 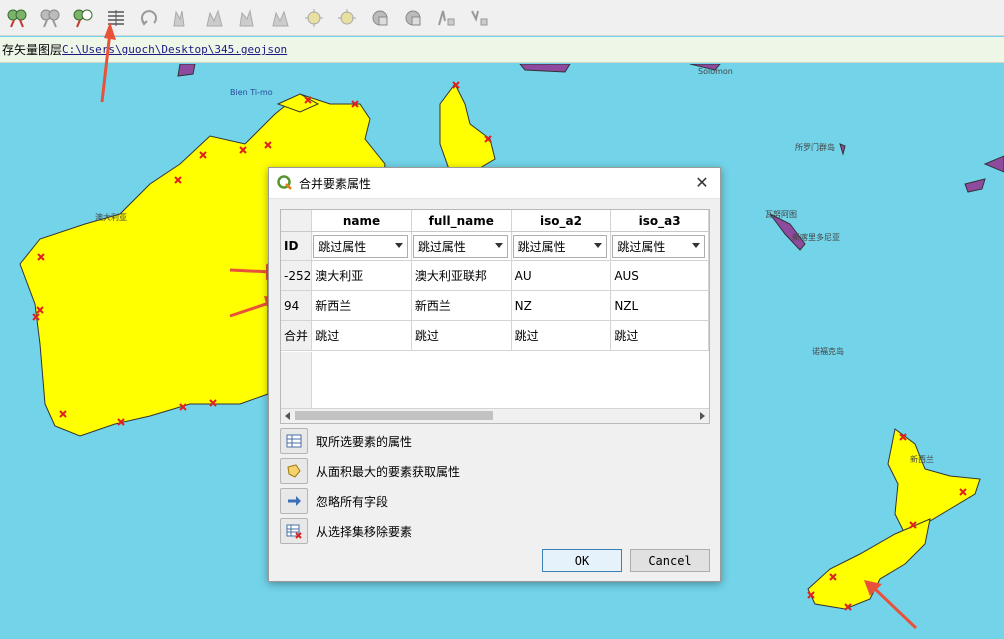 What do you see at coordinates (828, 351) in the screenshot?
I see `map-label-norfolk: 诺福克岛` at bounding box center [828, 351].